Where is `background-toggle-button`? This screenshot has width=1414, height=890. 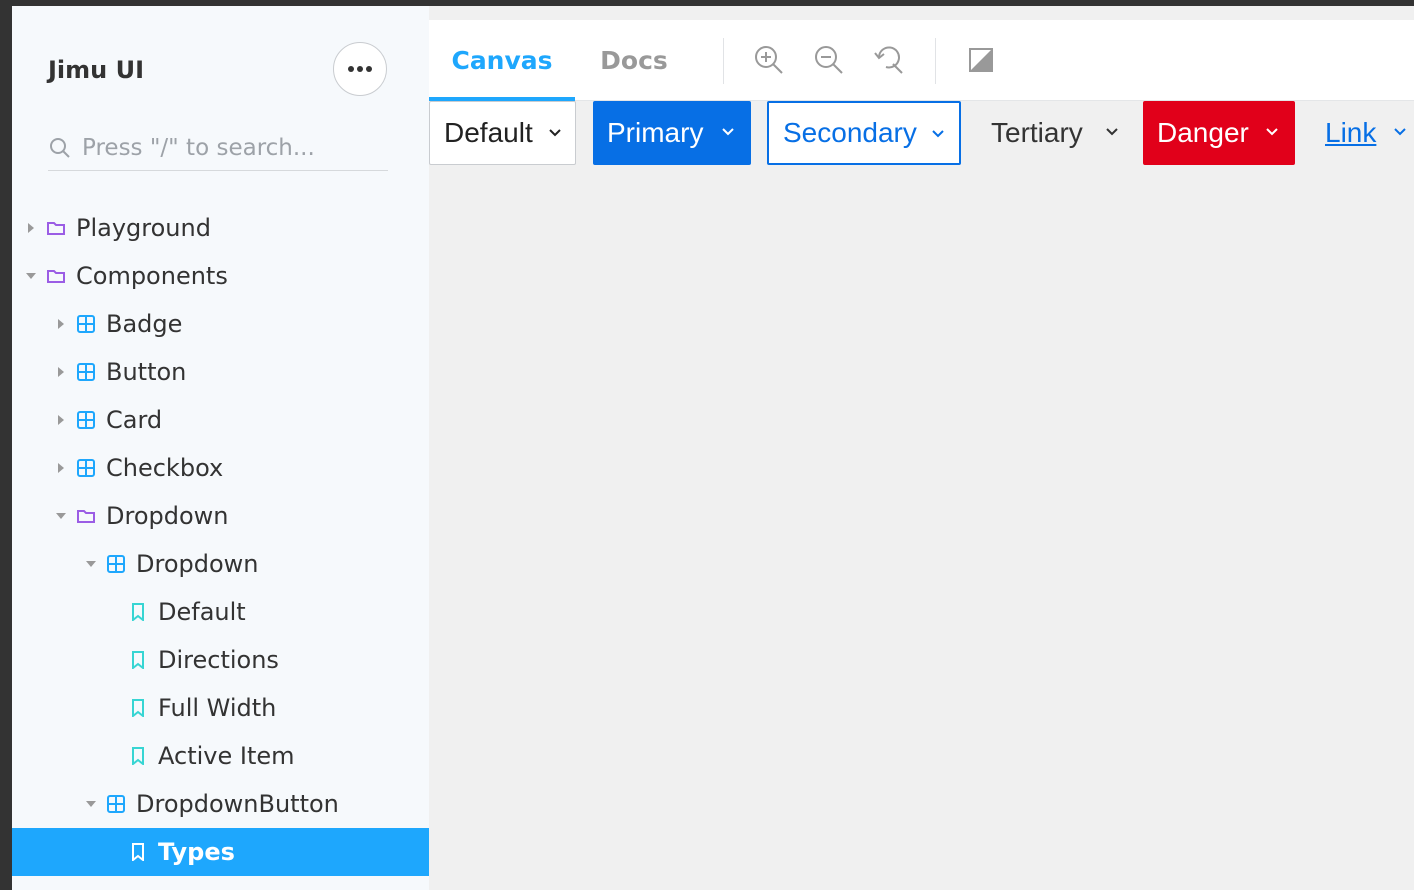
background-toggle-button is located at coordinates (981, 60).